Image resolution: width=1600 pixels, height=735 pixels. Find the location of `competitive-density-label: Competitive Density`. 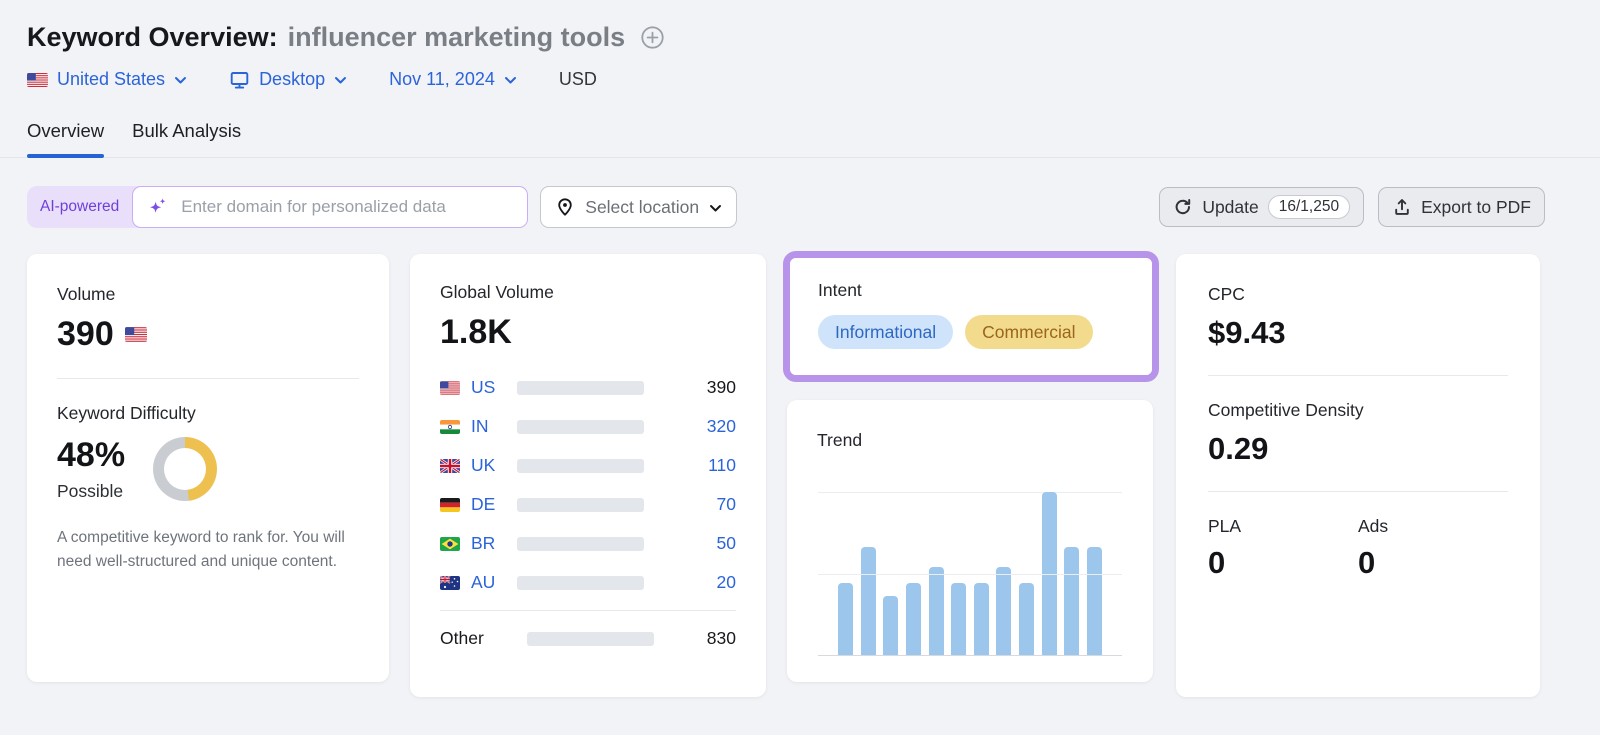

competitive-density-label: Competitive Density is located at coordinates (1286, 410).